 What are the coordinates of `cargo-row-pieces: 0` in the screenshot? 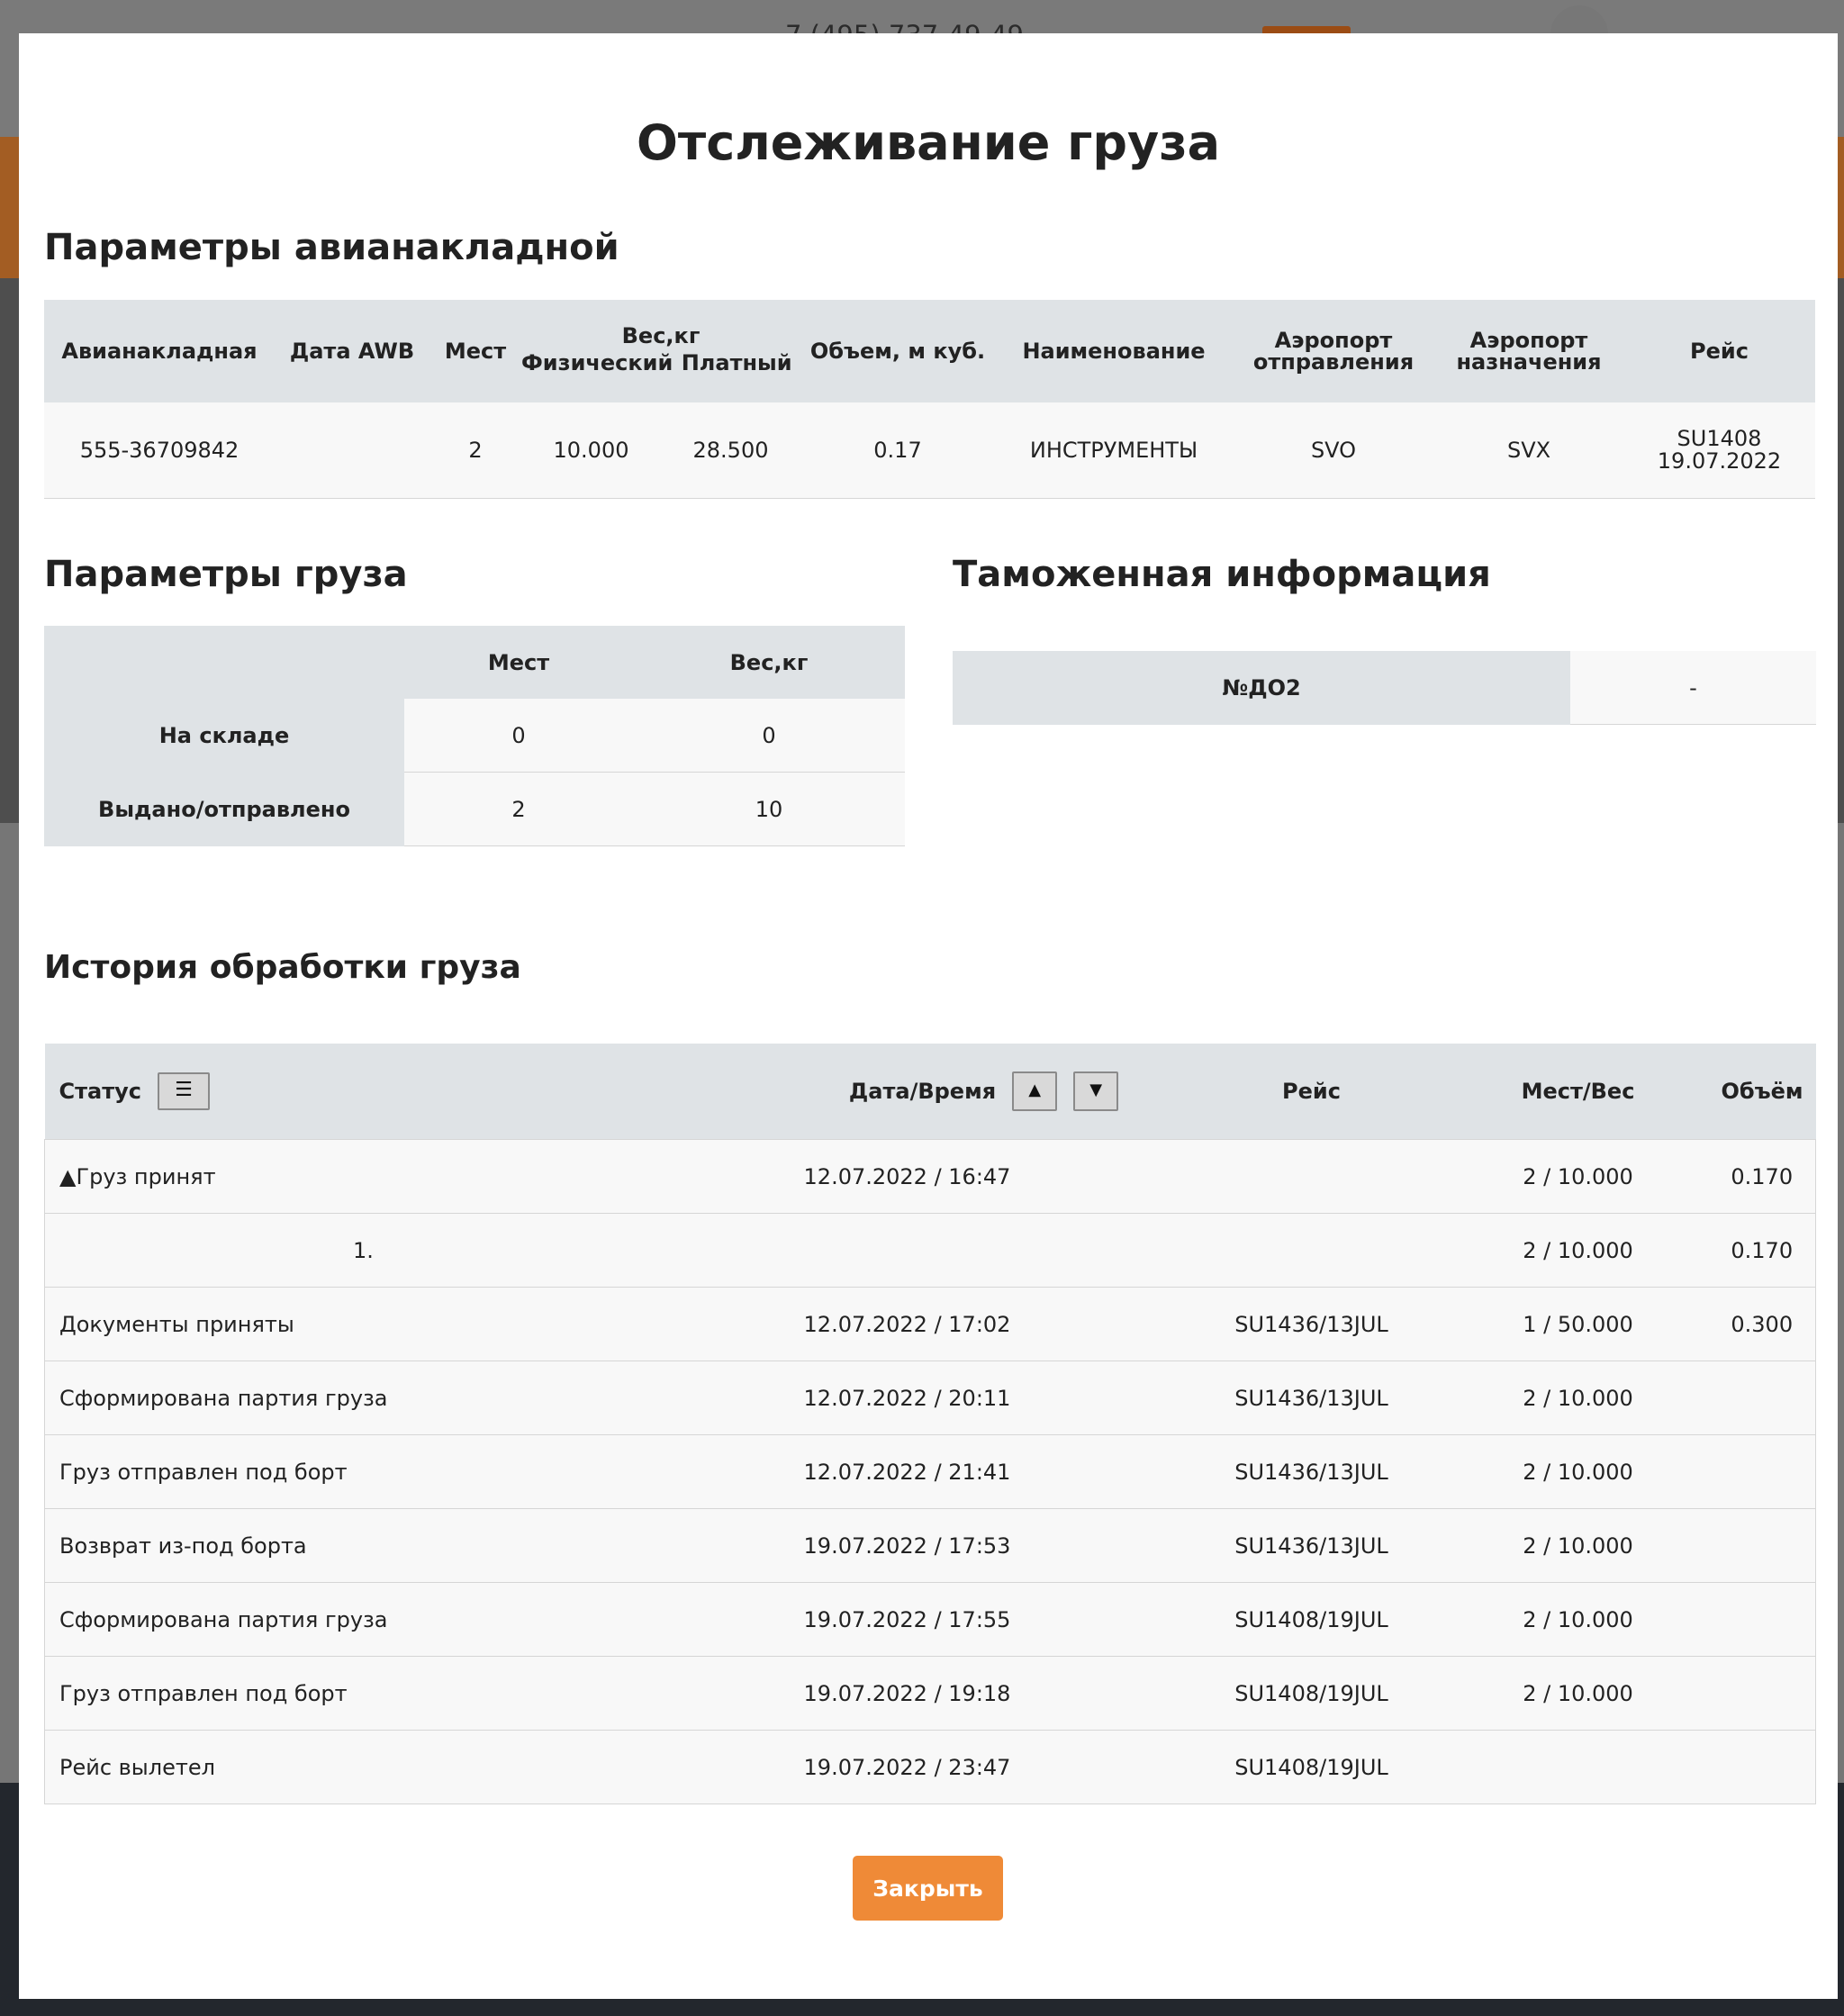 It's located at (518, 736).